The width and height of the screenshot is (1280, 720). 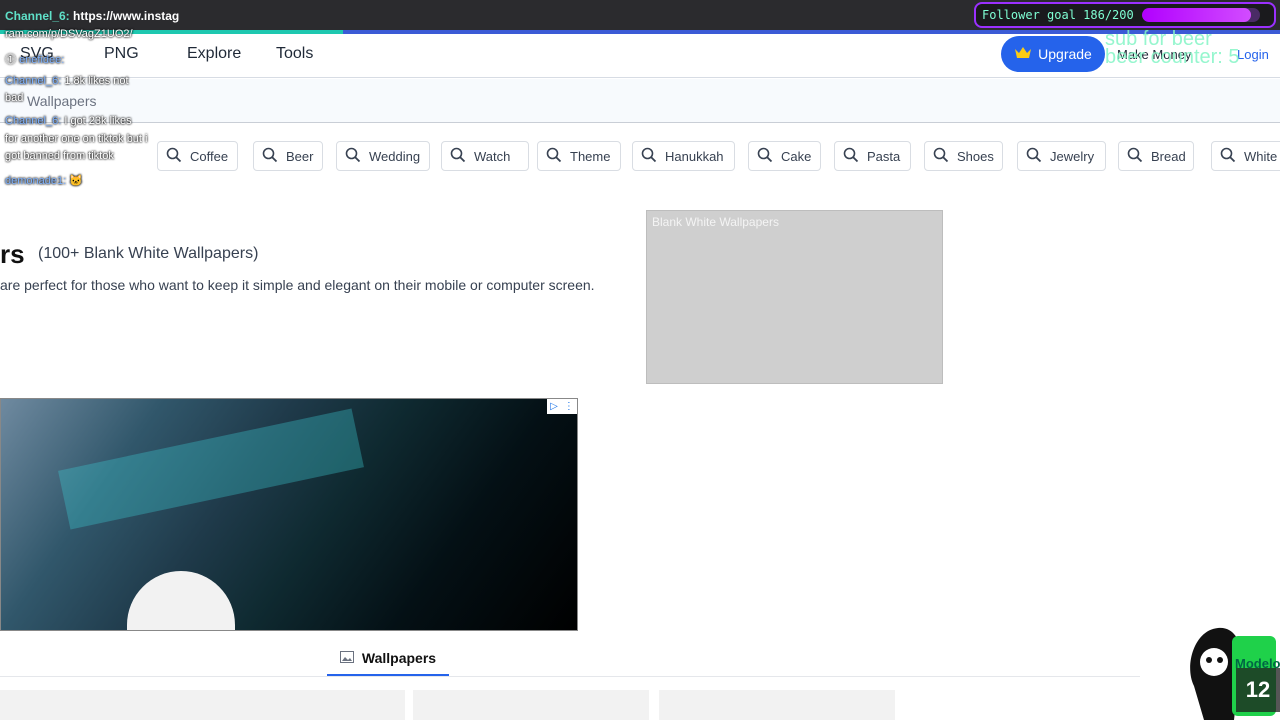 What do you see at coordinates (1168, 156) in the screenshot?
I see `tag-chip-label: Bread` at bounding box center [1168, 156].